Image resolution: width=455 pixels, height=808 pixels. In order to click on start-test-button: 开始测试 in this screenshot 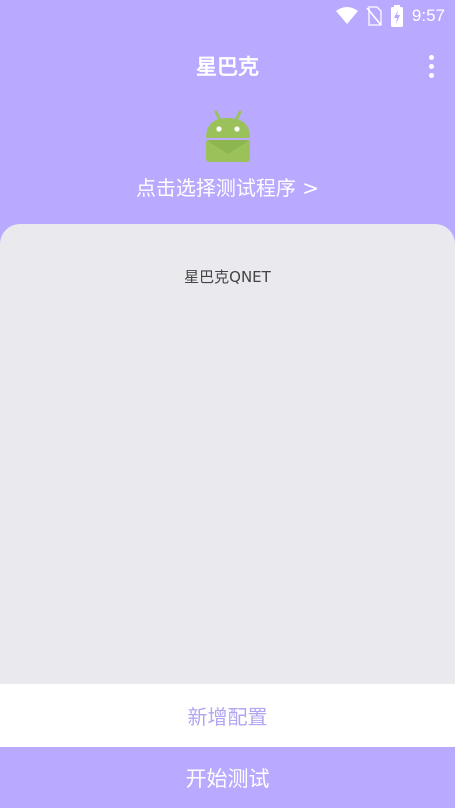, I will do `click(227, 777)`.